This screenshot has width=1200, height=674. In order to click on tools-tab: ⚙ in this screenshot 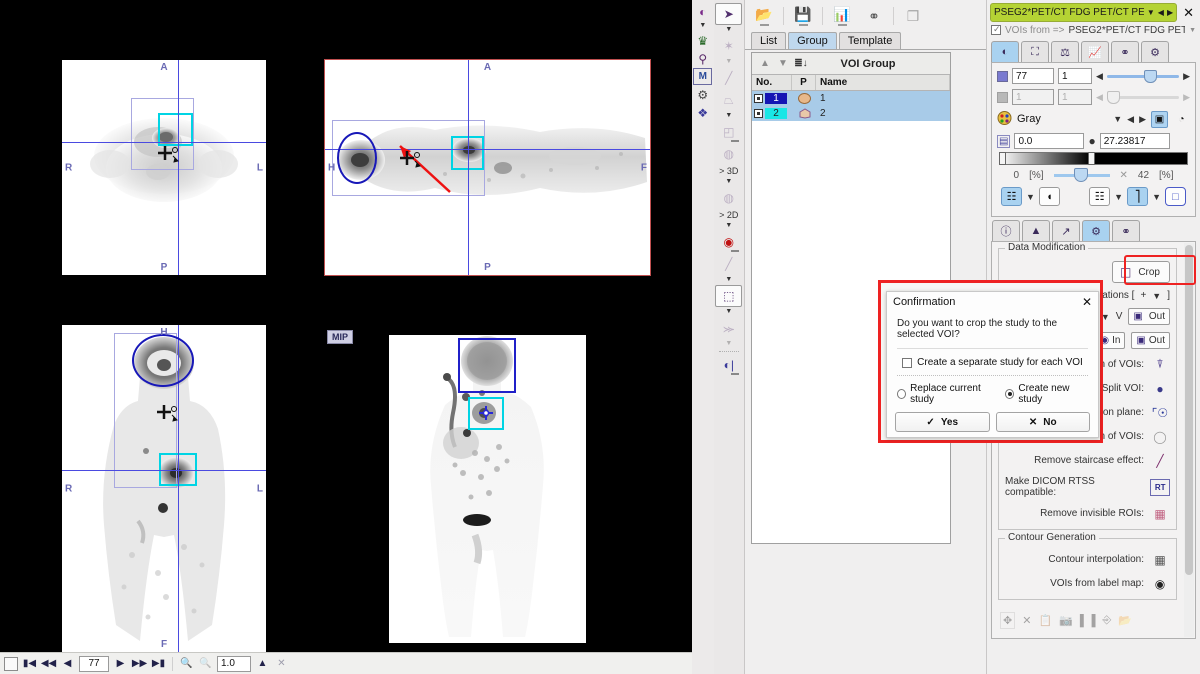, I will do `click(1096, 230)`.